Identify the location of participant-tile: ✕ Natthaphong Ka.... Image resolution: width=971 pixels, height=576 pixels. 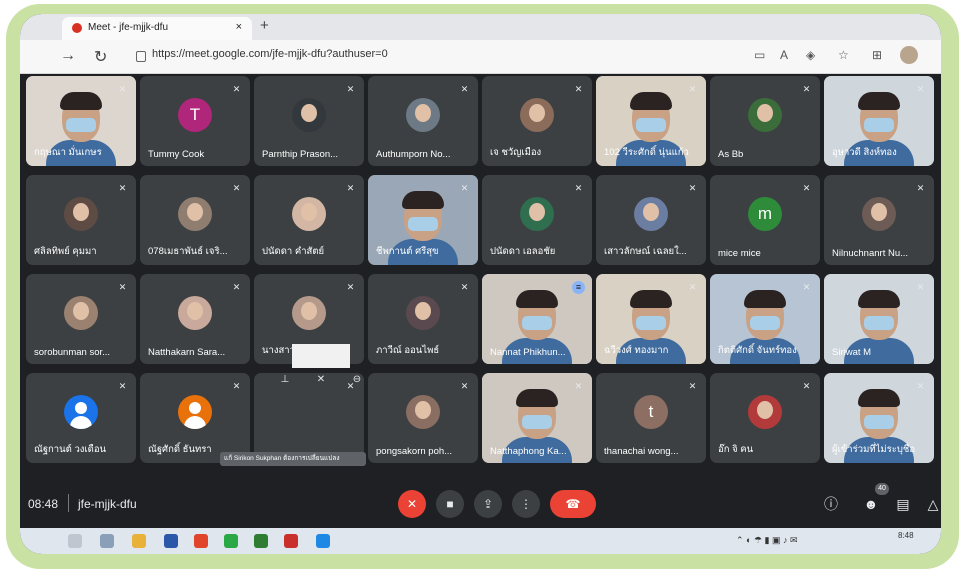
(537, 418).